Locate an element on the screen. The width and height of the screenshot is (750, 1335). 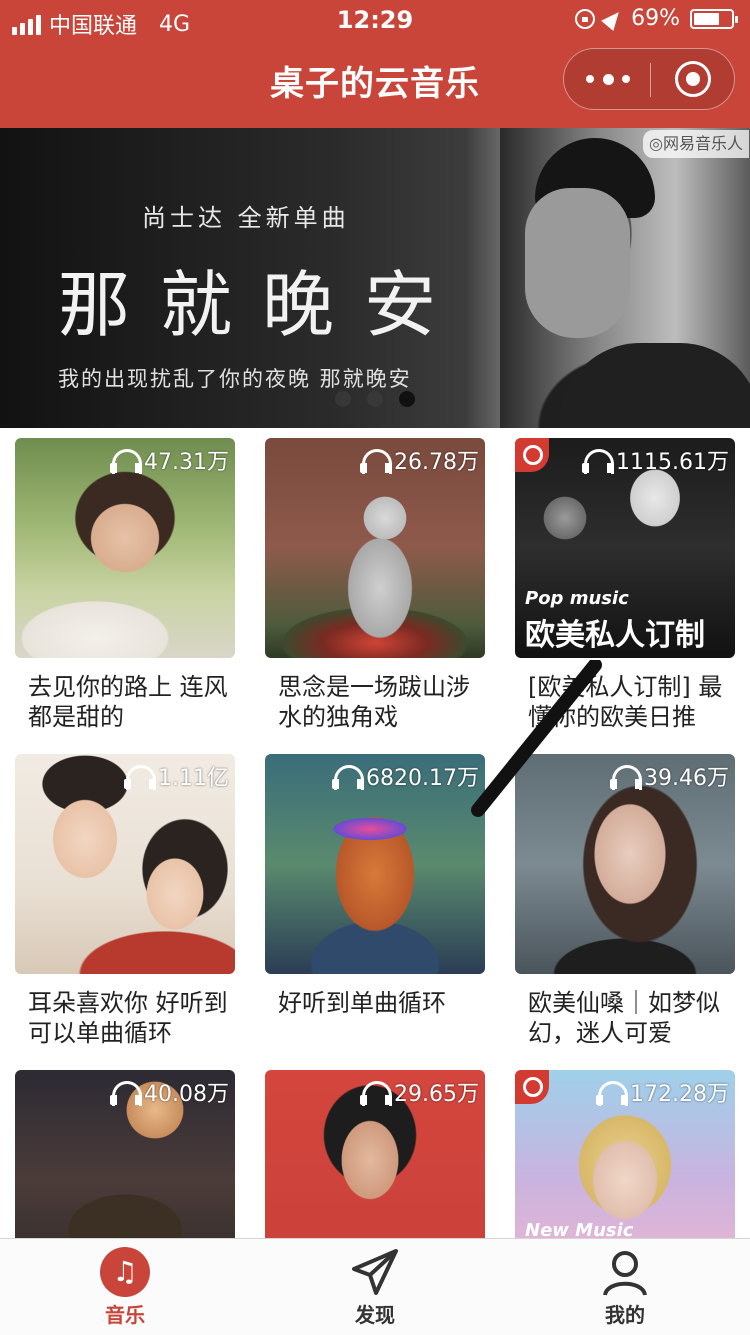
play-count: 29.65万 is located at coordinates (419, 1092).